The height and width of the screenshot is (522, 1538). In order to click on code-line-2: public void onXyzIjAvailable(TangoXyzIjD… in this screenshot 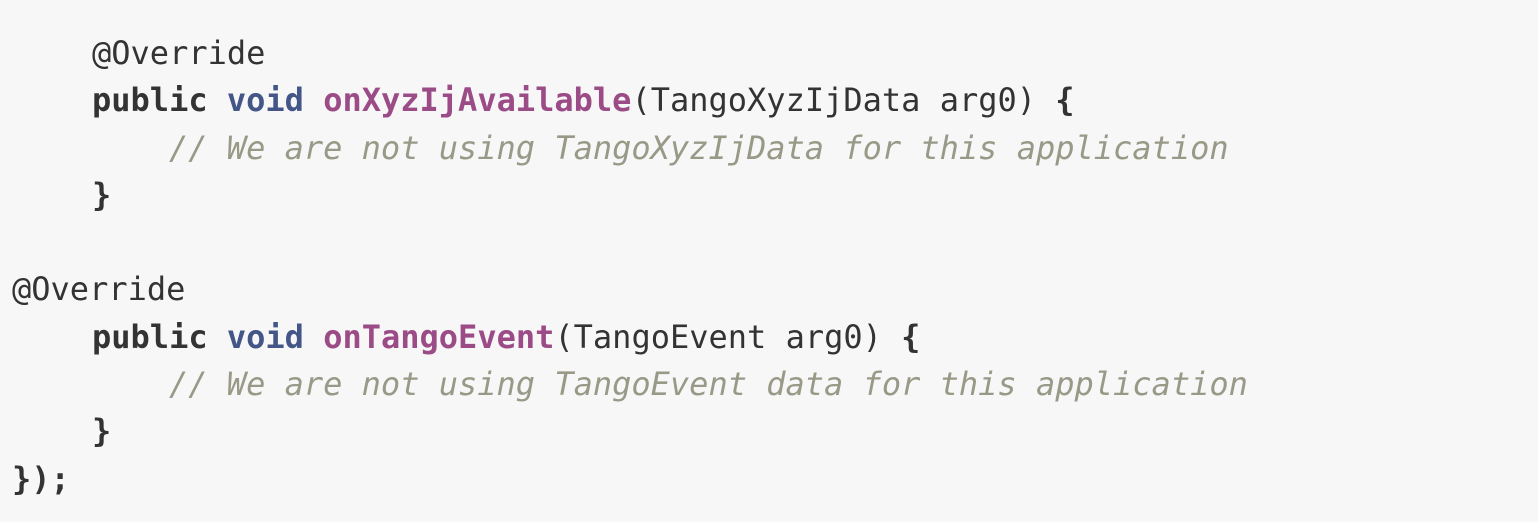, I will do `click(775, 100)`.